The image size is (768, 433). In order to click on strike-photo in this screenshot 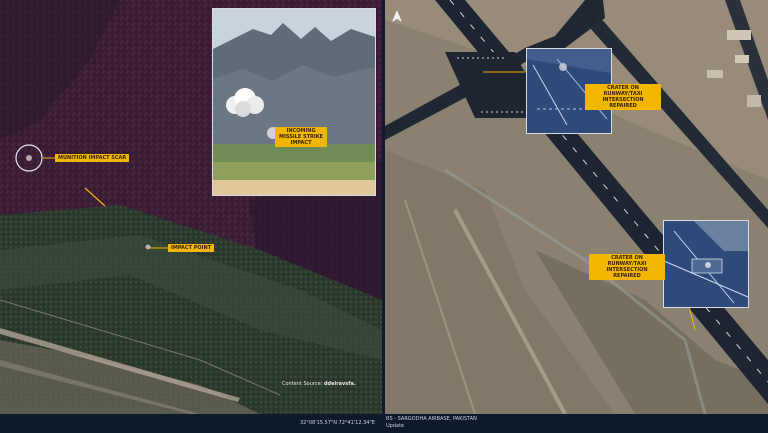, I will do `click(294, 102)`.